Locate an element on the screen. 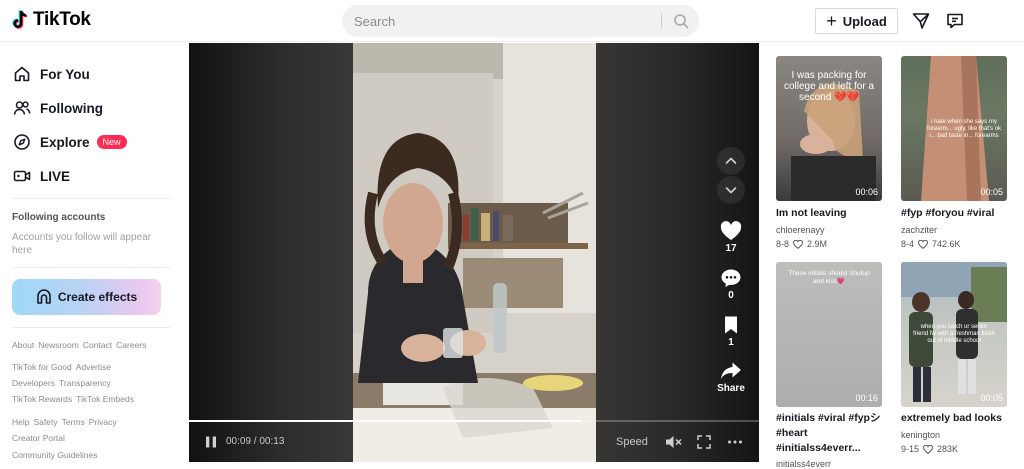 The width and height of the screenshot is (1024, 469). search-input is located at coordinates (501, 21).